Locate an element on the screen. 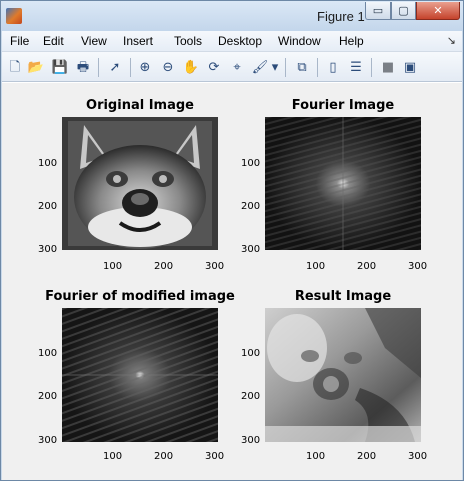 This screenshot has width=464, height=481. dock-figure-icon: ↘ is located at coordinates (451, 40).